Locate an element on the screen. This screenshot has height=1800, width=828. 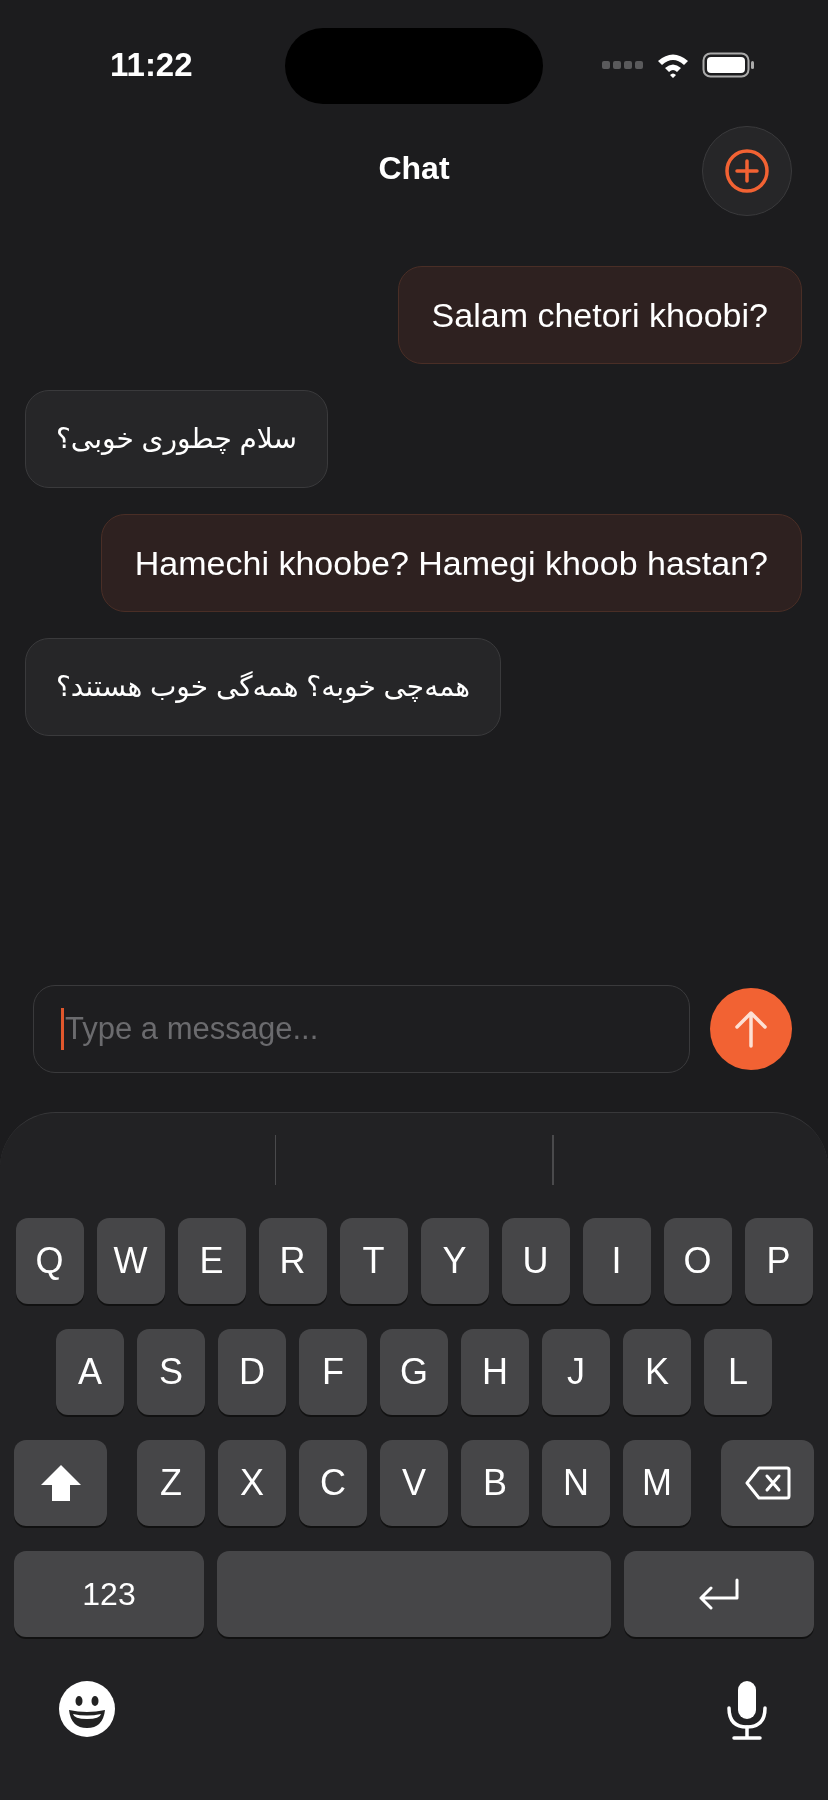
keyboard-key: G is located at coordinates (414, 1372).